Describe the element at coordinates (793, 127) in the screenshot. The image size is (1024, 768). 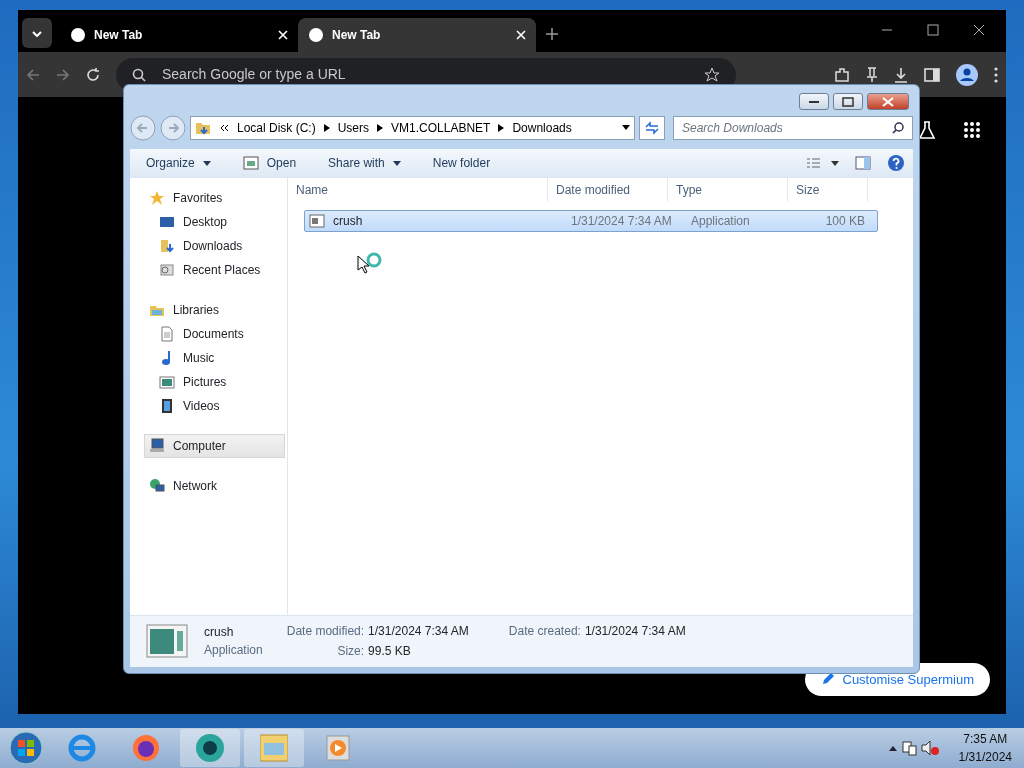
I see `search-field: Search Downloads` at that location.